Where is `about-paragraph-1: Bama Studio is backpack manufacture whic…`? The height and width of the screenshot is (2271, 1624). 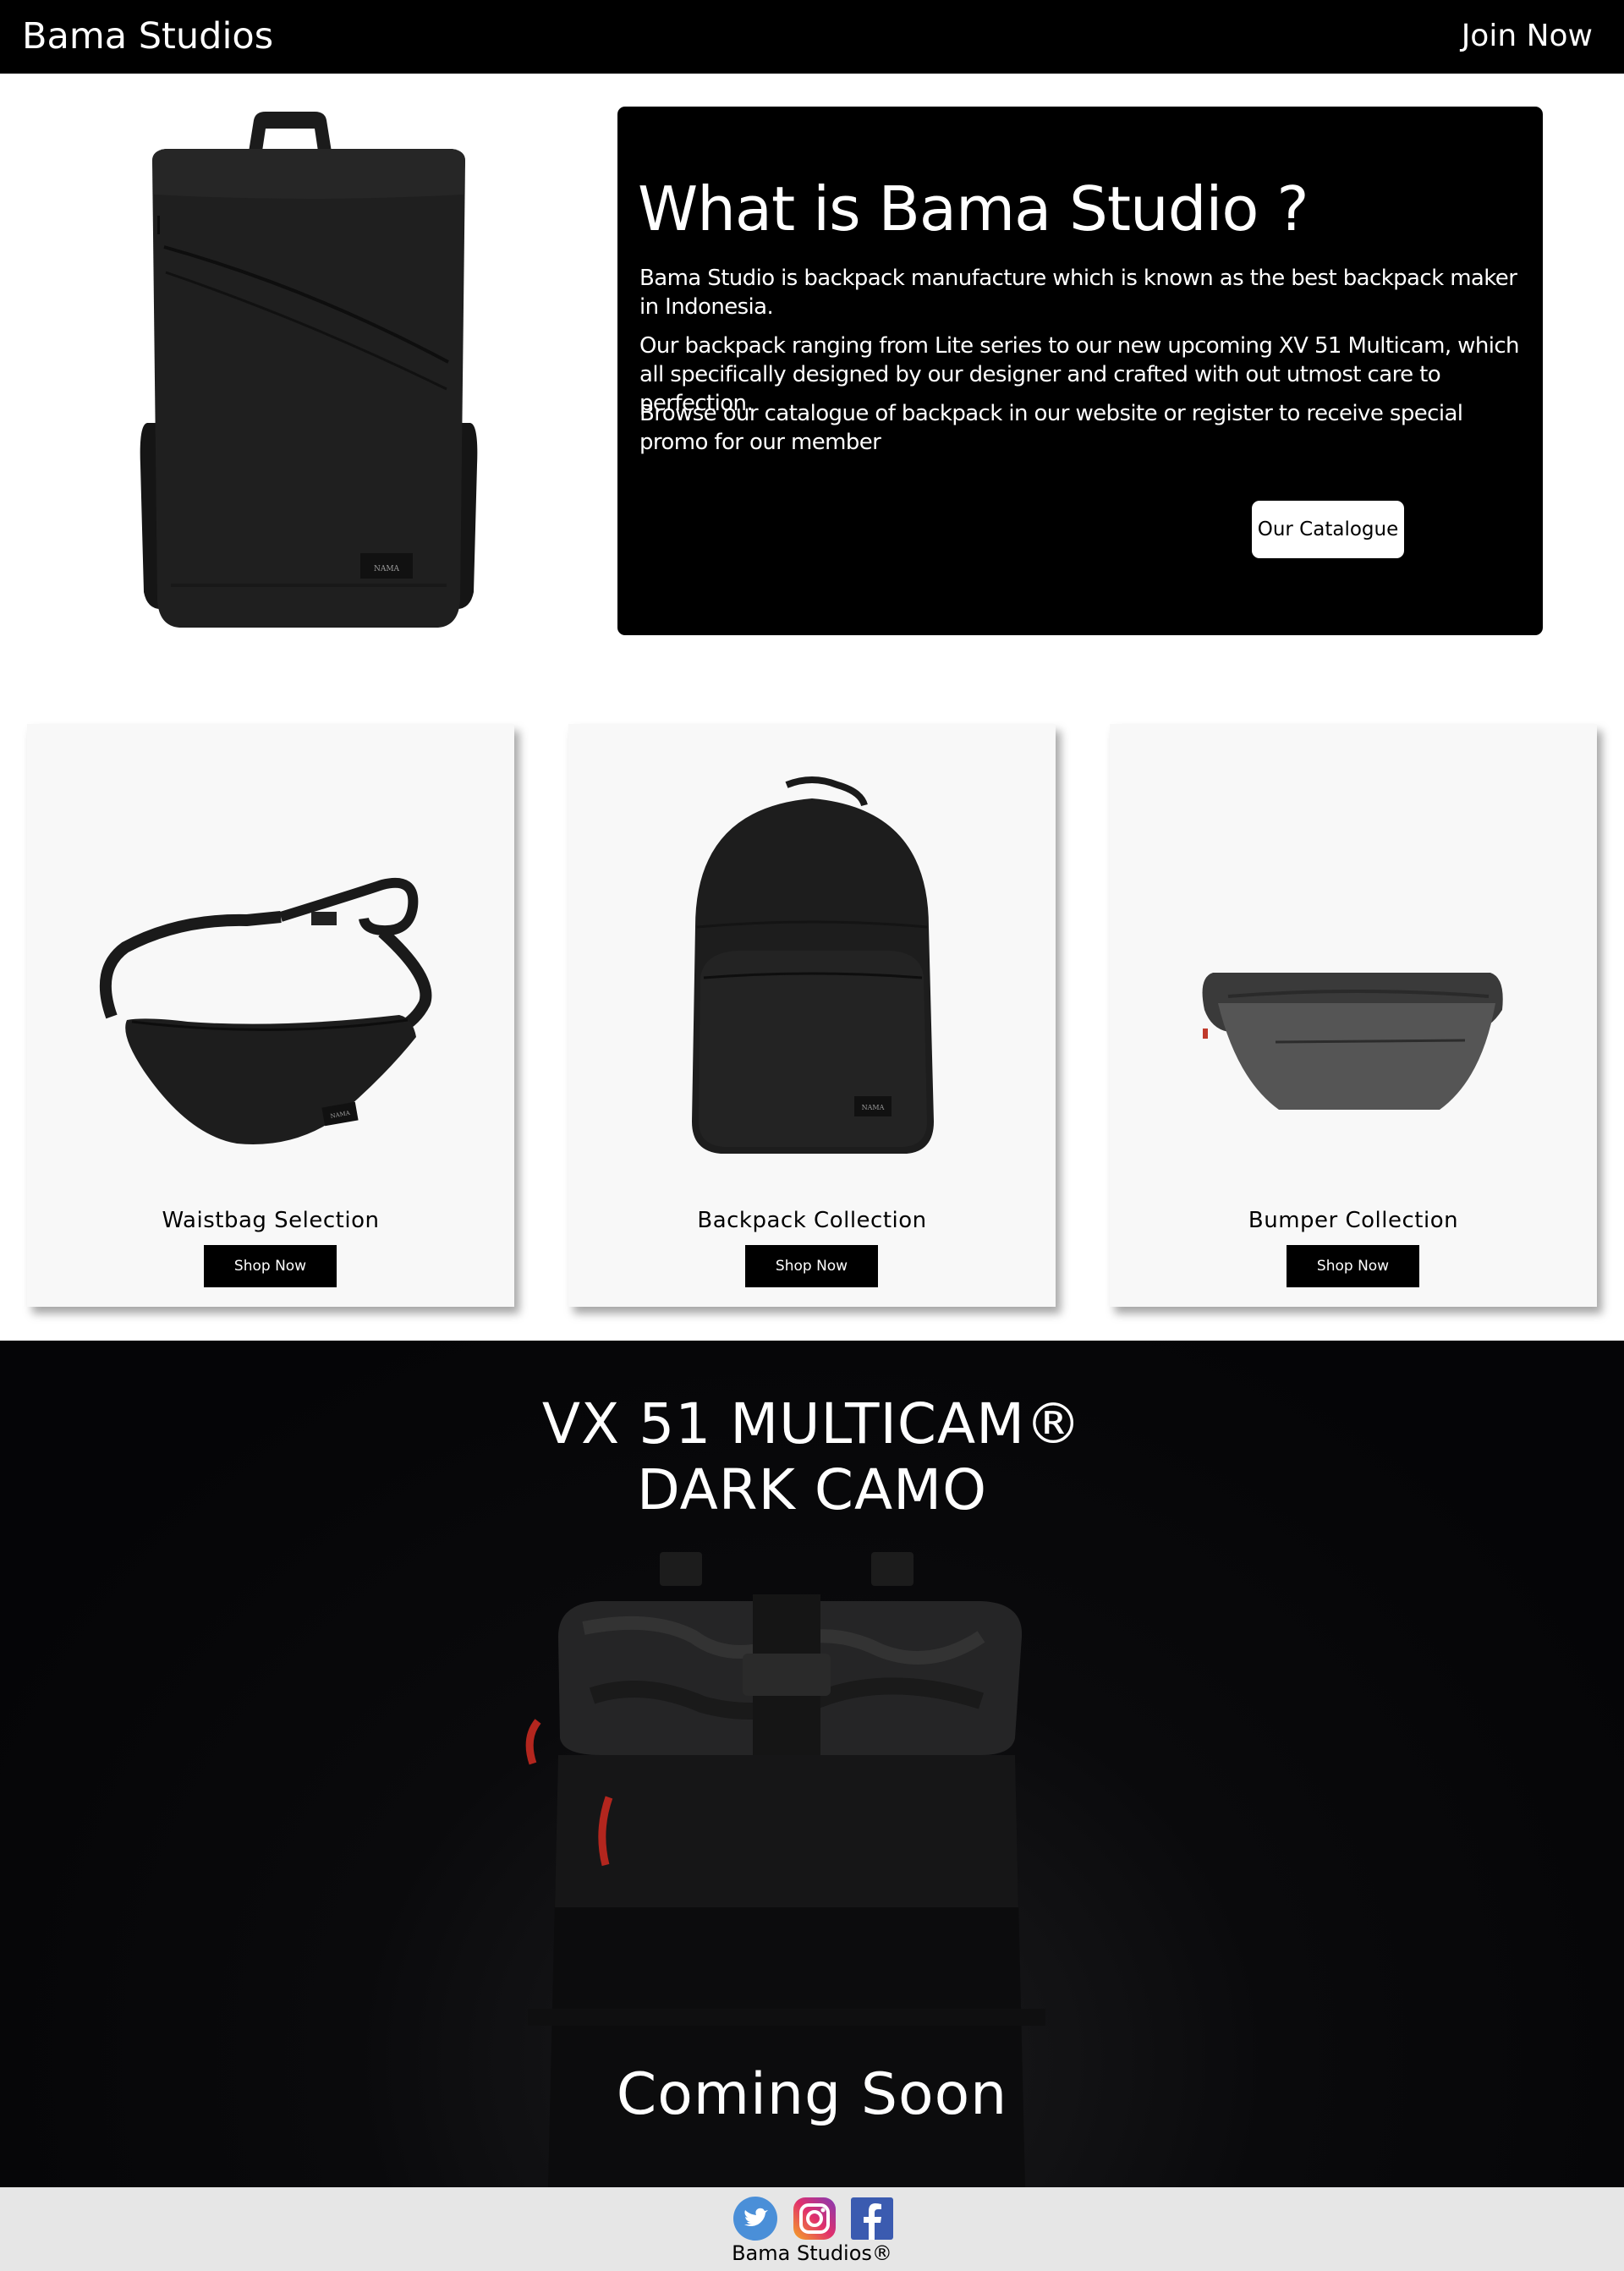
about-paragraph-1: Bama Studio is backpack manufacture whic… is located at coordinates (1078, 293).